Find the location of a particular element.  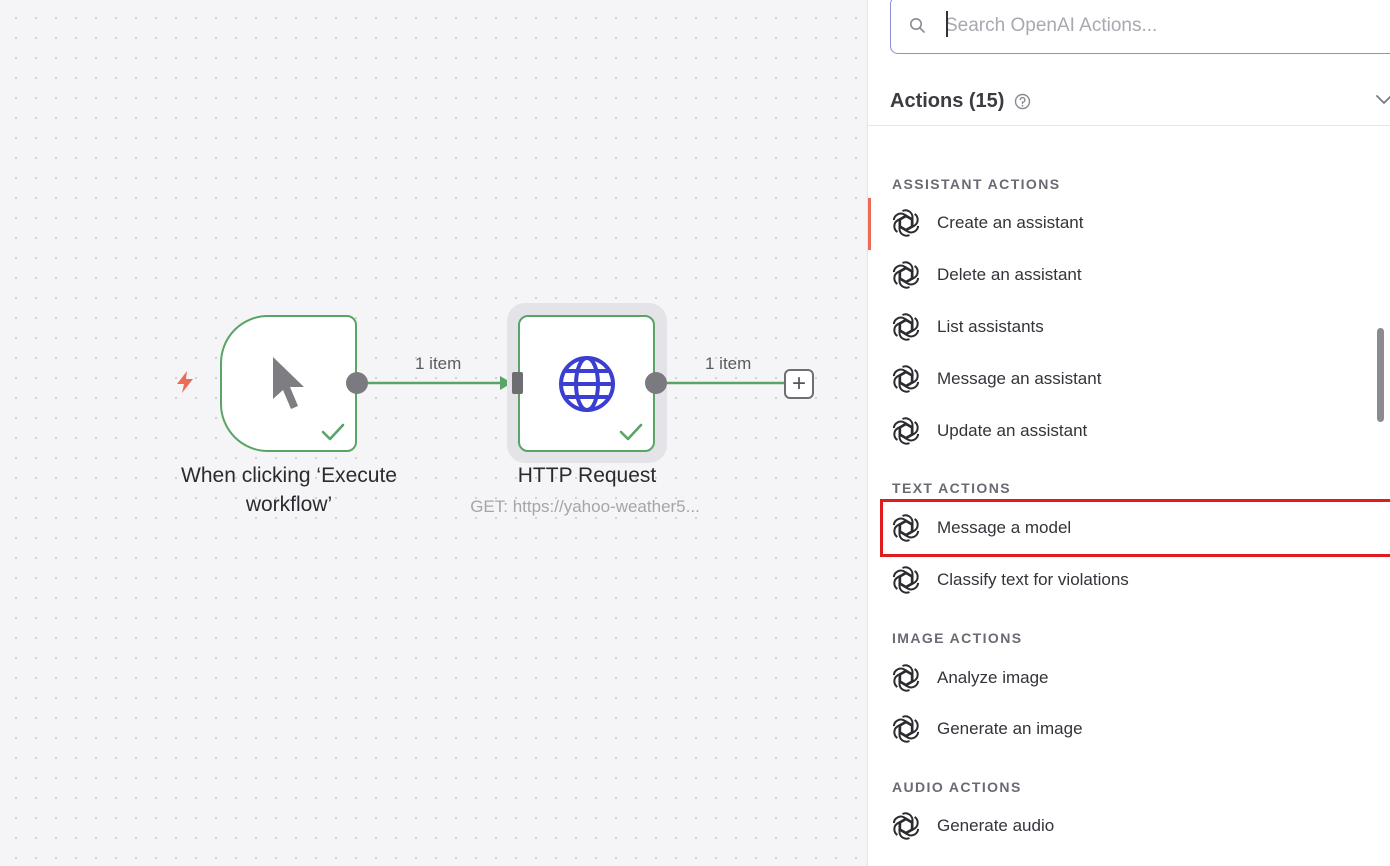

manual-trigger-node is located at coordinates (288, 383).